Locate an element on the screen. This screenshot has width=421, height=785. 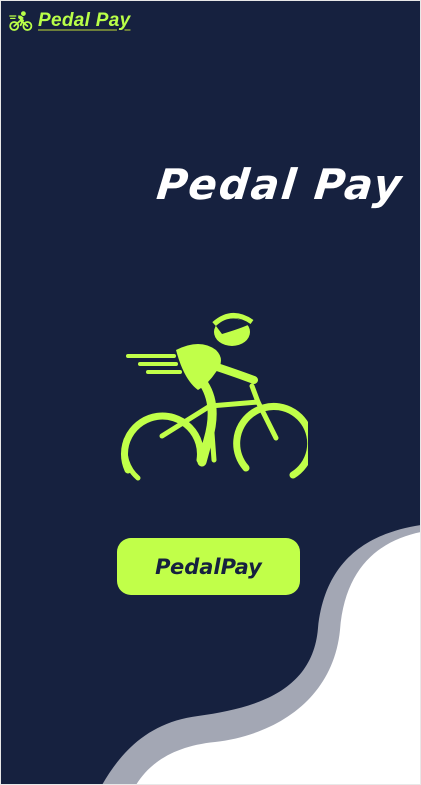
app-header: Pedal Pay is located at coordinates (69, 21).